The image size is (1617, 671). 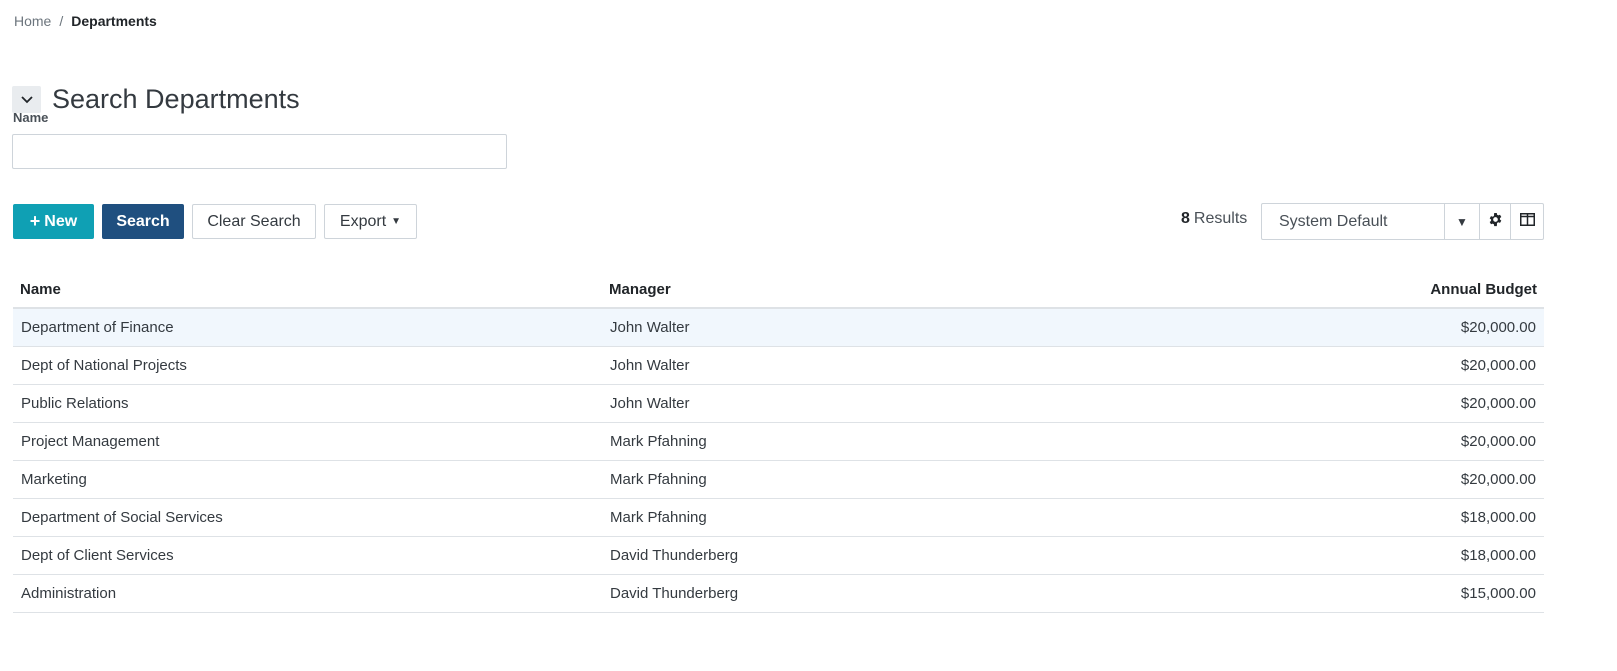 I want to click on breadcrumb: Home / Departments, so click(x=85, y=21).